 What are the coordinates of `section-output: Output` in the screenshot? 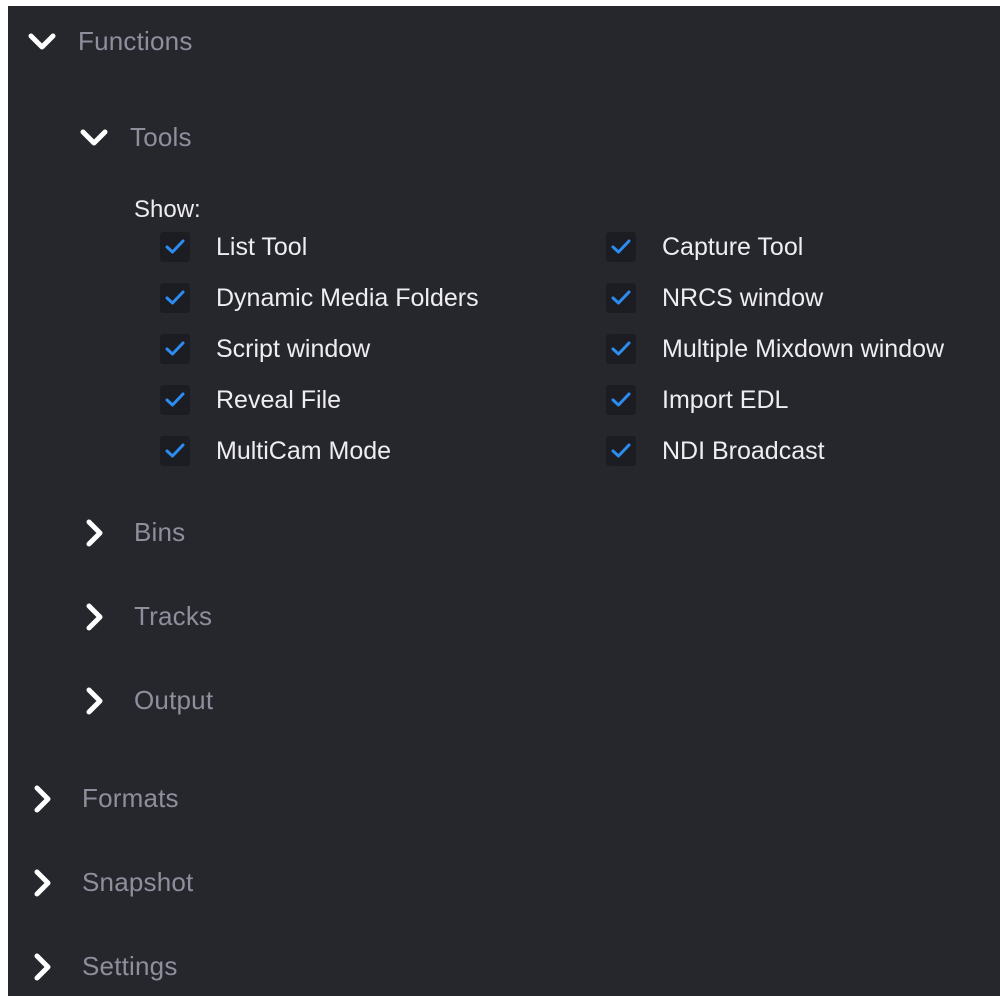 It's located at (148, 700).